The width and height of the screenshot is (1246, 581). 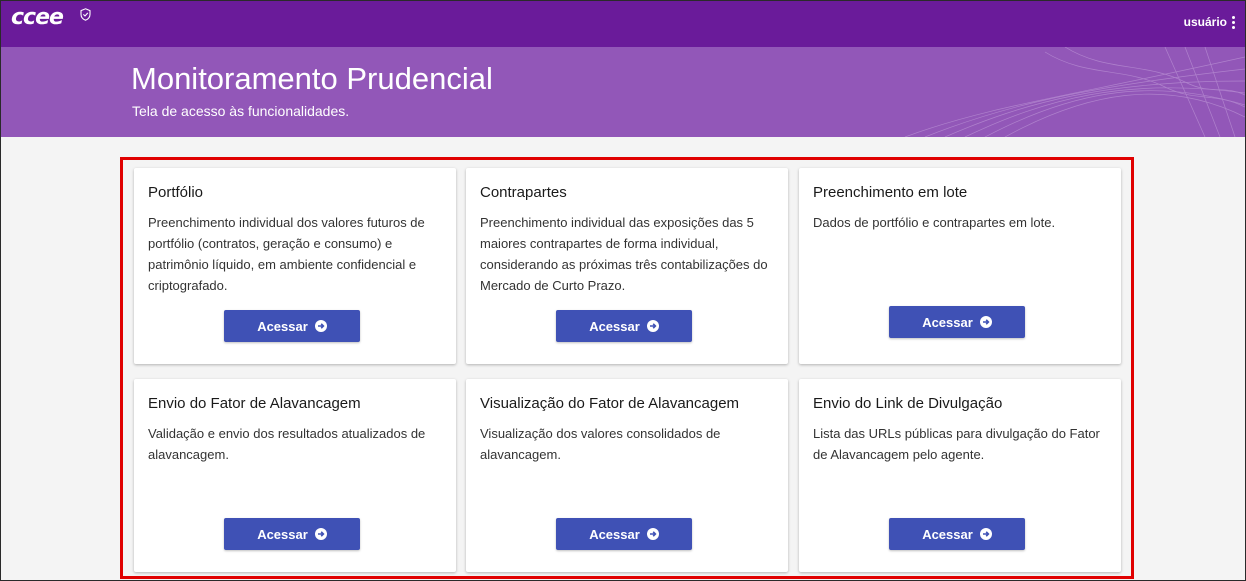 I want to click on ccee-logo: ccee, so click(x=37, y=17).